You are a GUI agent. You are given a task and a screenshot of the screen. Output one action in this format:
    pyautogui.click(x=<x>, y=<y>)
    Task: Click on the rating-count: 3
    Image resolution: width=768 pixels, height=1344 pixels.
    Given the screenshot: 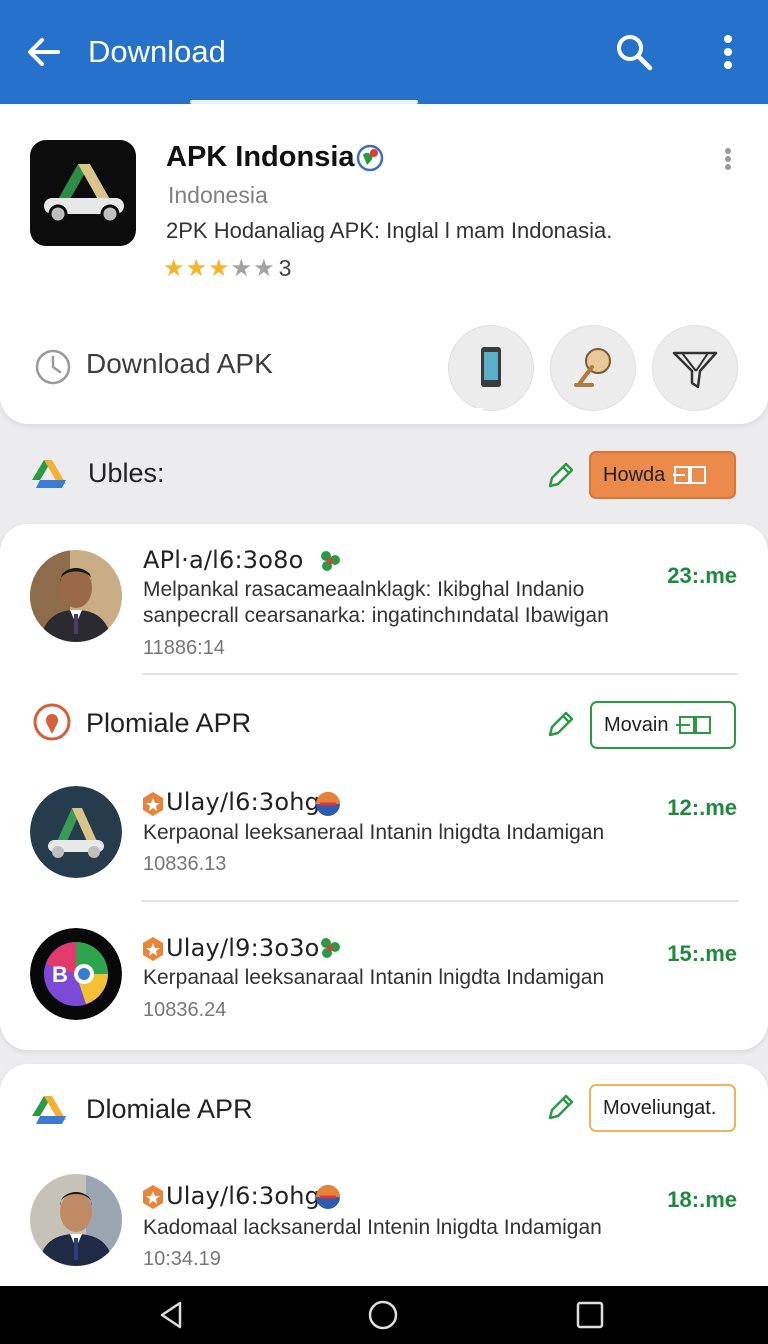 What is the action you would take?
    pyautogui.click(x=285, y=267)
    